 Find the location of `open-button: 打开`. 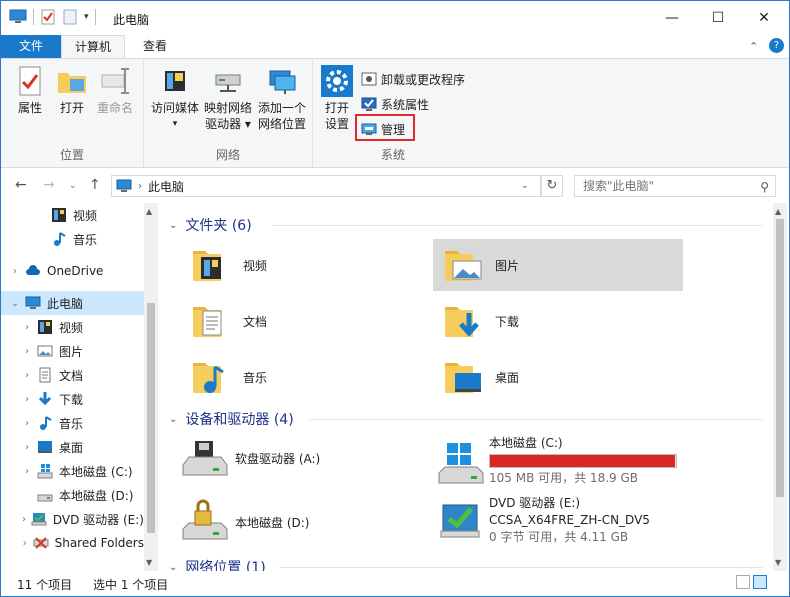

open-button: 打开 is located at coordinates (72, 90).